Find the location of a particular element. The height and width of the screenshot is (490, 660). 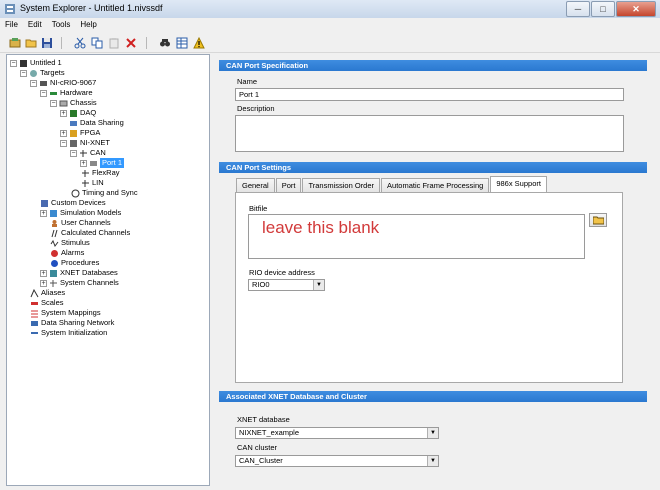

section-header-spec: CAN Port Specification is located at coordinates (433, 65).